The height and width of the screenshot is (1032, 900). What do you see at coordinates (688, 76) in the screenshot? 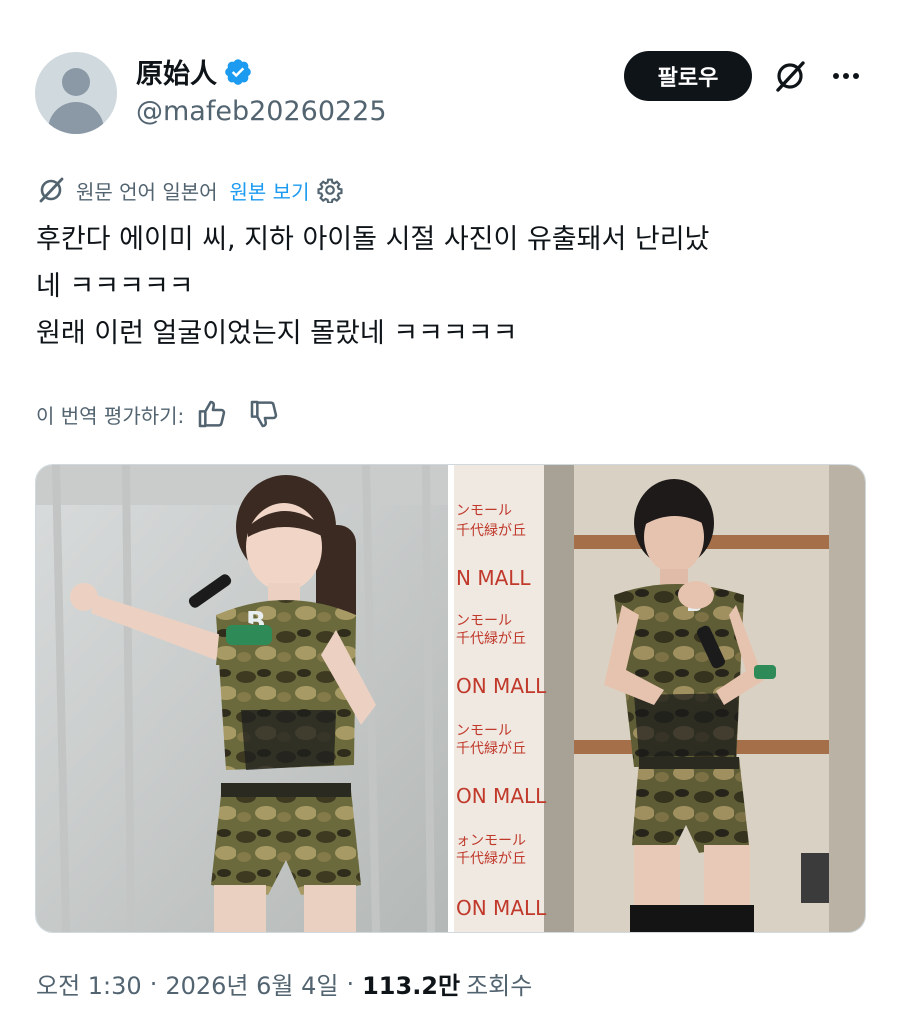
I see `follow-button: 팔로우` at bounding box center [688, 76].